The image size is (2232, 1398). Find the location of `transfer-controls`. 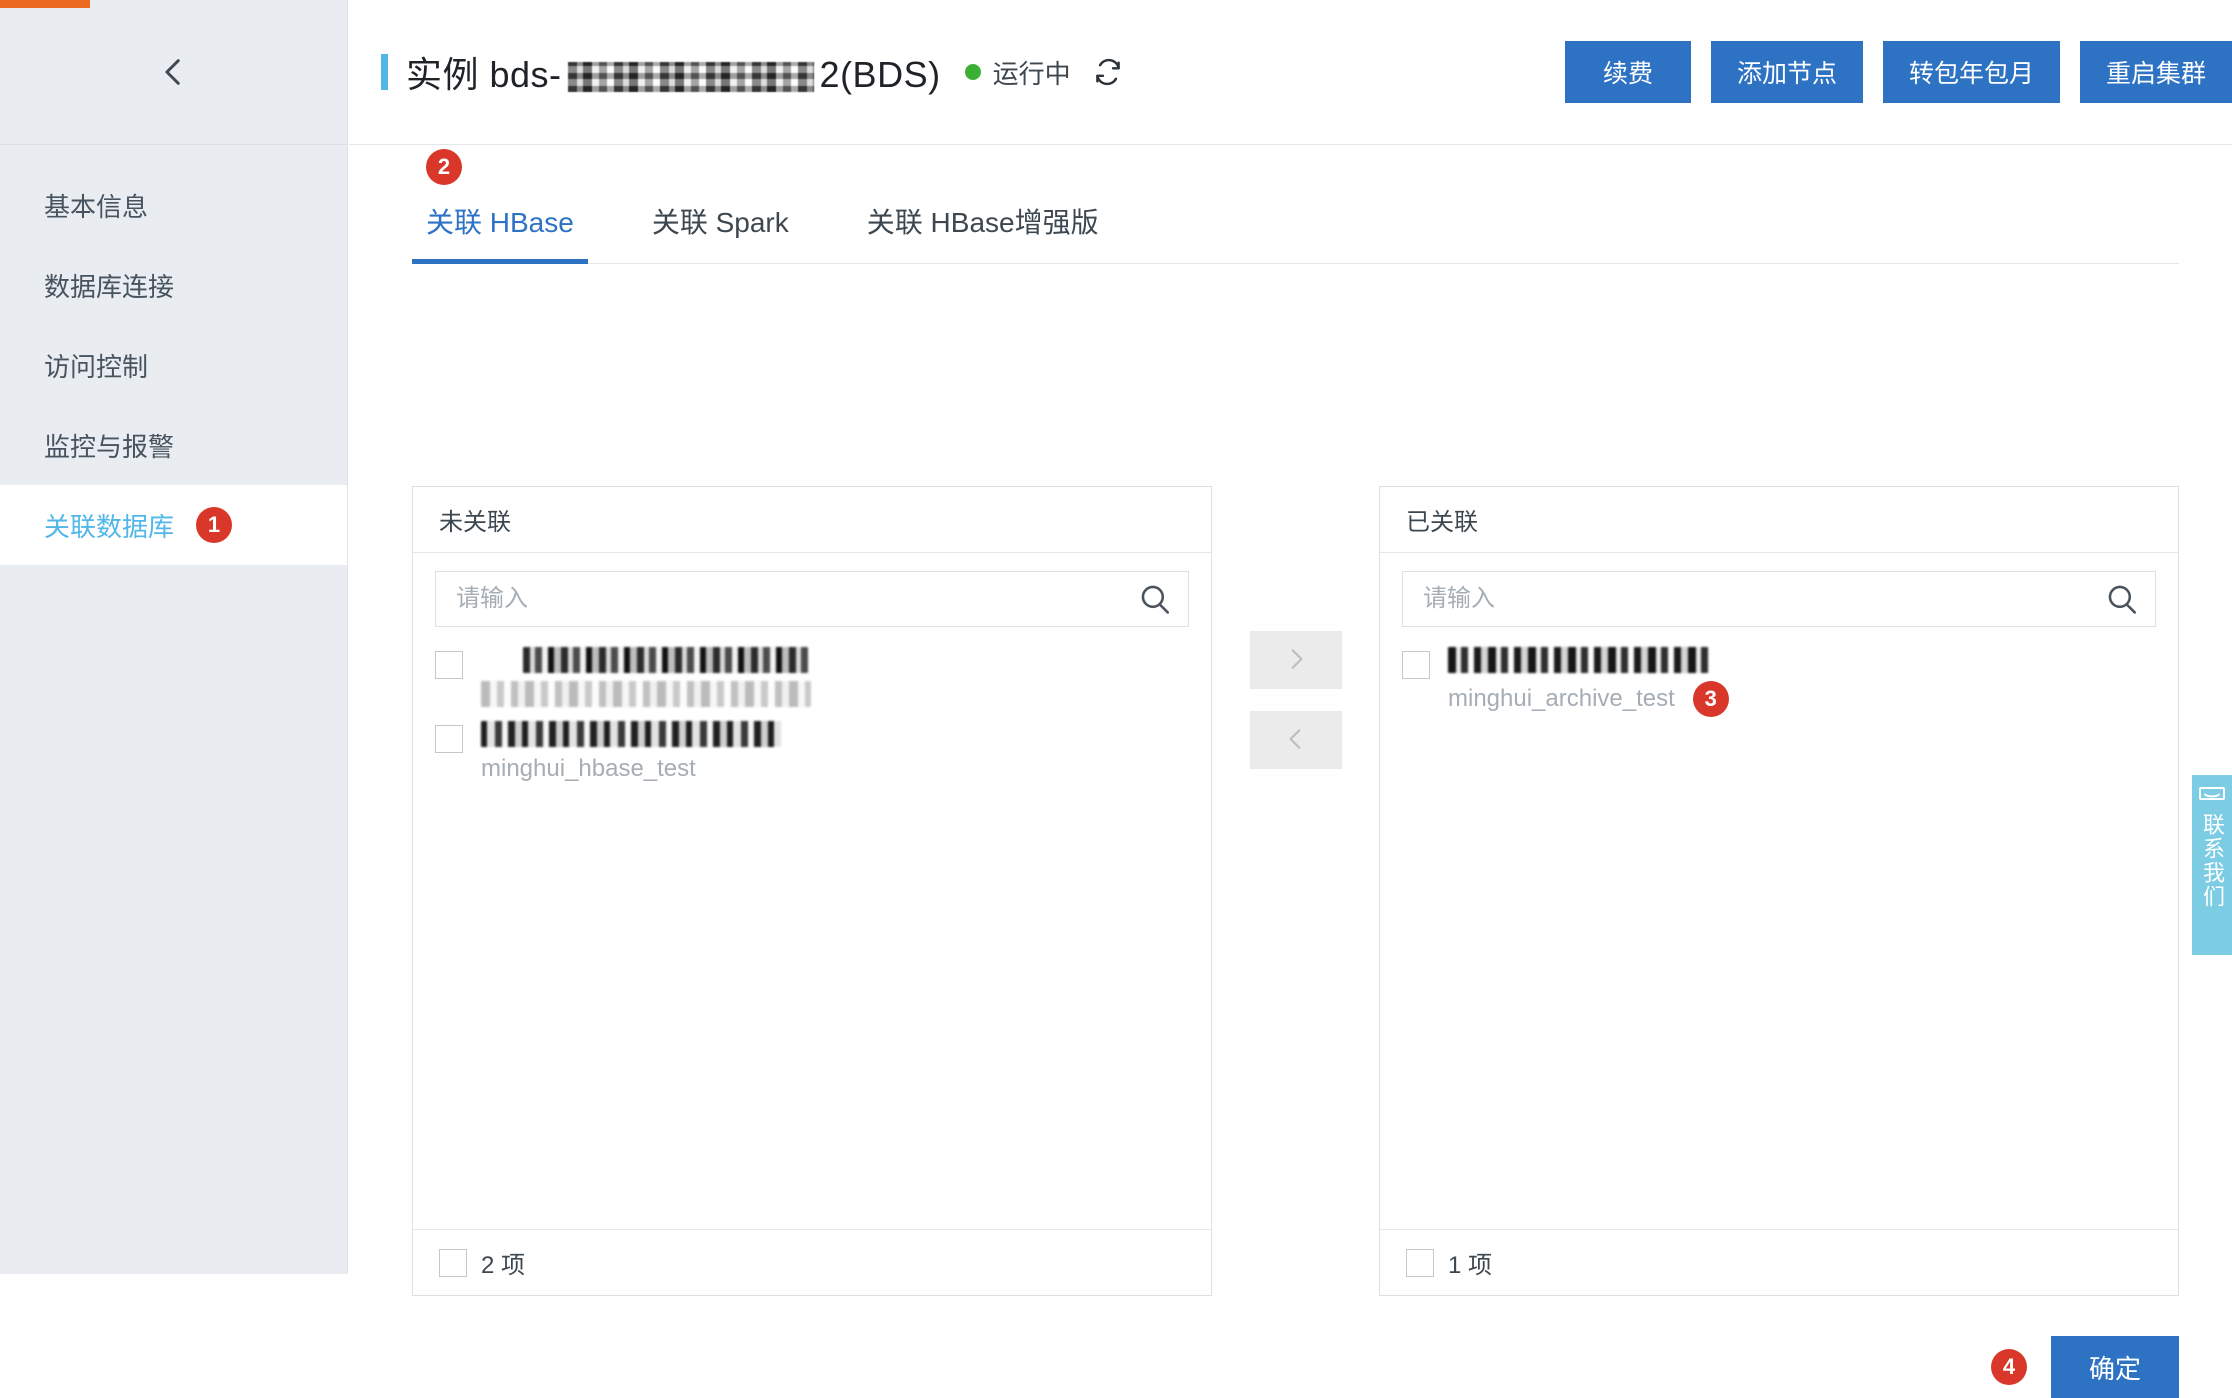

transfer-controls is located at coordinates (1295, 627).